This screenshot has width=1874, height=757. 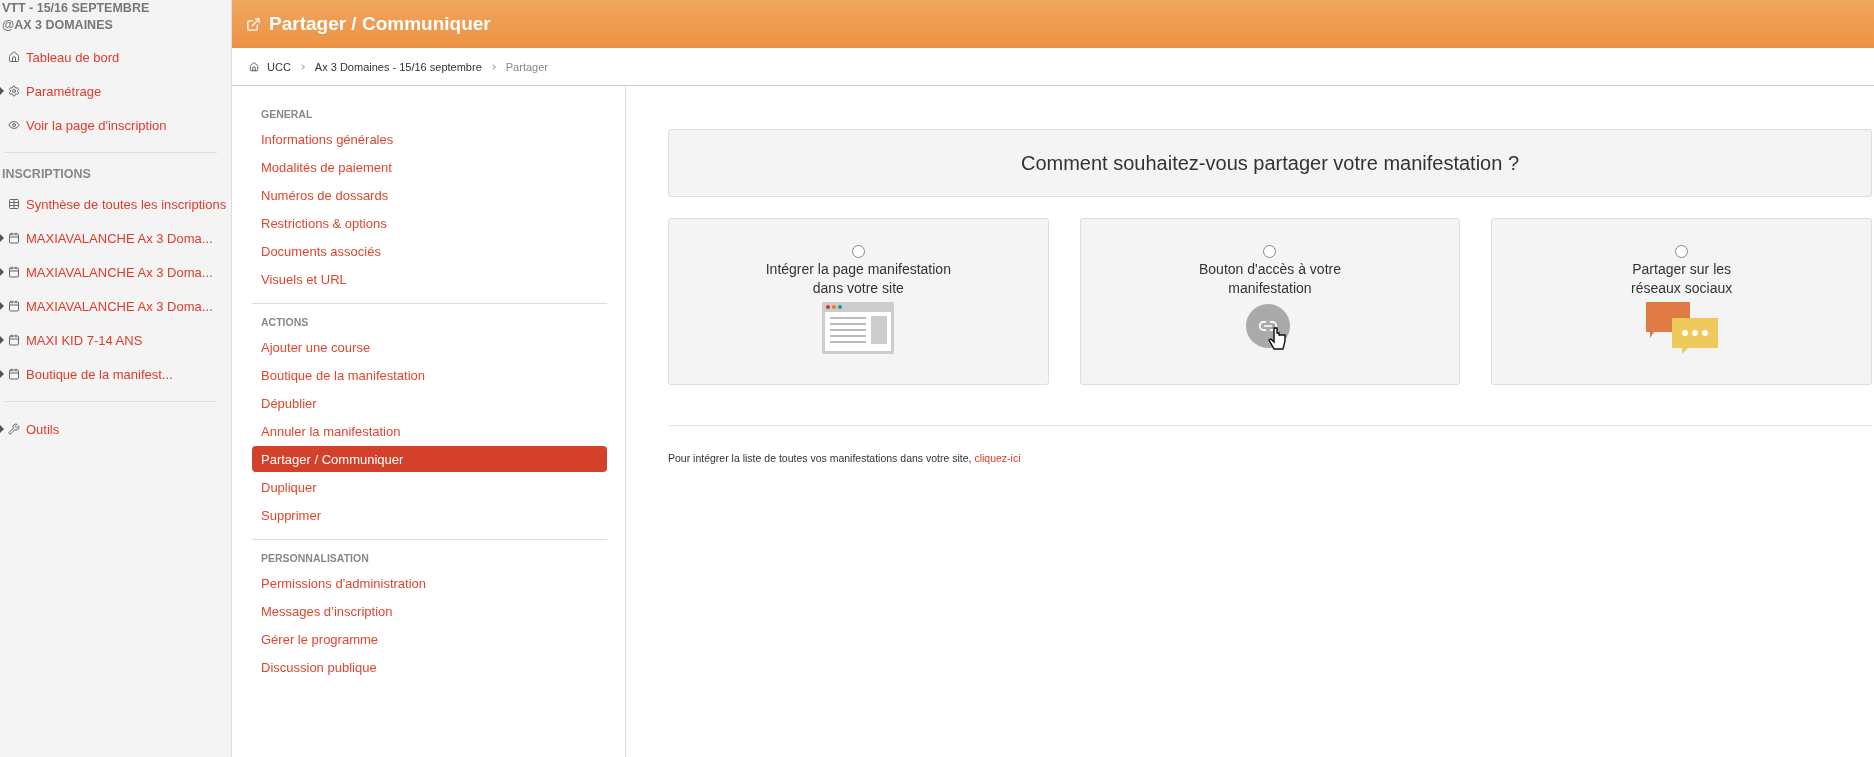 What do you see at coordinates (1270, 301) in the screenshot?
I see `share-option-card: Bouton d'accès à votre manifestation` at bounding box center [1270, 301].